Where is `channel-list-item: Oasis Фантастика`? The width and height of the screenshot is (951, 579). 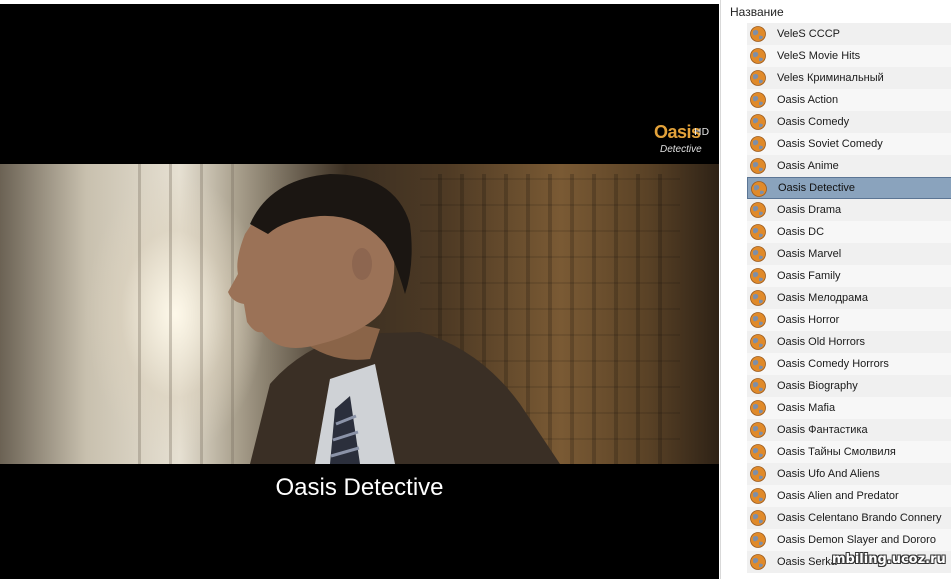
channel-list-item: Oasis Фантастика is located at coordinates (849, 430).